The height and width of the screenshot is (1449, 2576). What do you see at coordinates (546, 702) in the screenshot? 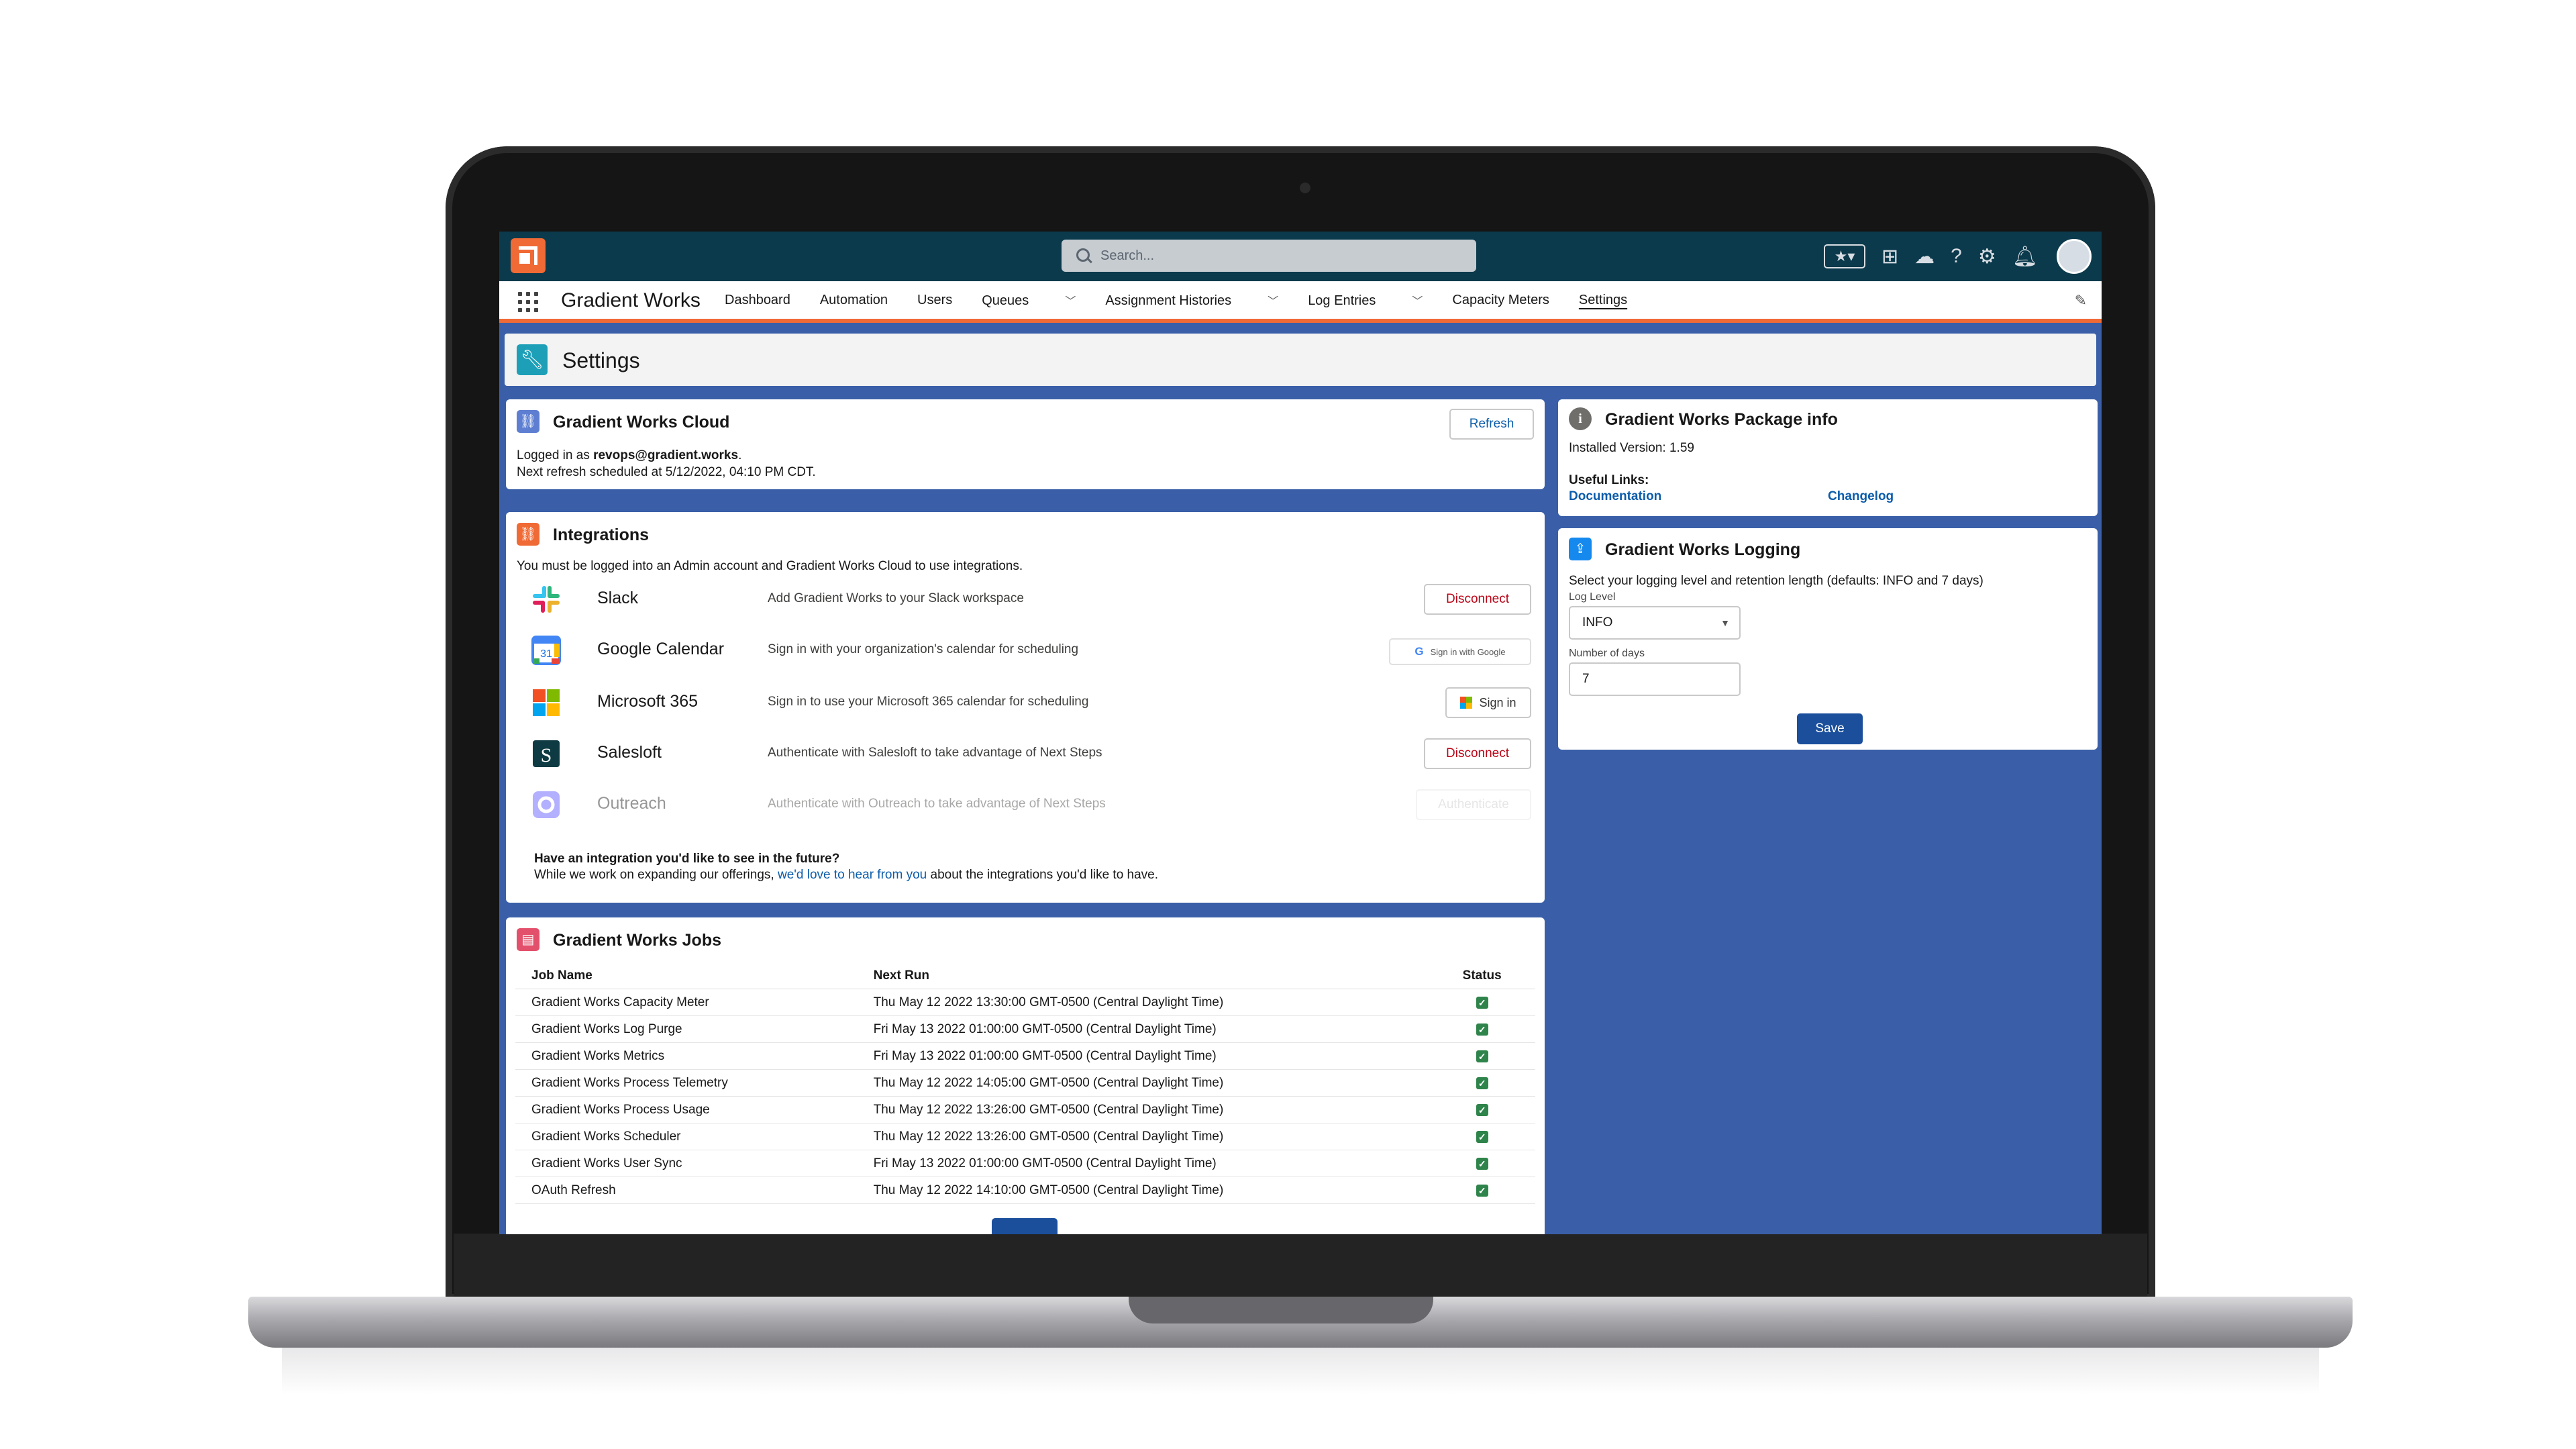
I see `microsoft-icon` at bounding box center [546, 702].